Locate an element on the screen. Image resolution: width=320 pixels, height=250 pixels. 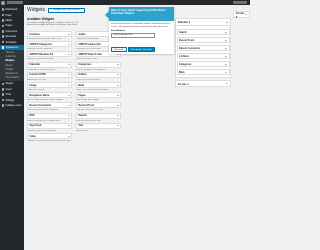
sidebar-widget-row: Meta is located at coordinates (203, 72).